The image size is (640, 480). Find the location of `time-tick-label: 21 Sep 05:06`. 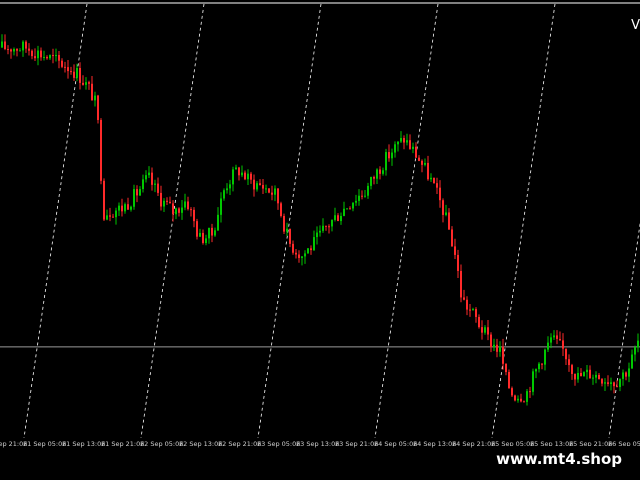

time-tick-label: 21 Sep 05:06 is located at coordinates (44, 444).